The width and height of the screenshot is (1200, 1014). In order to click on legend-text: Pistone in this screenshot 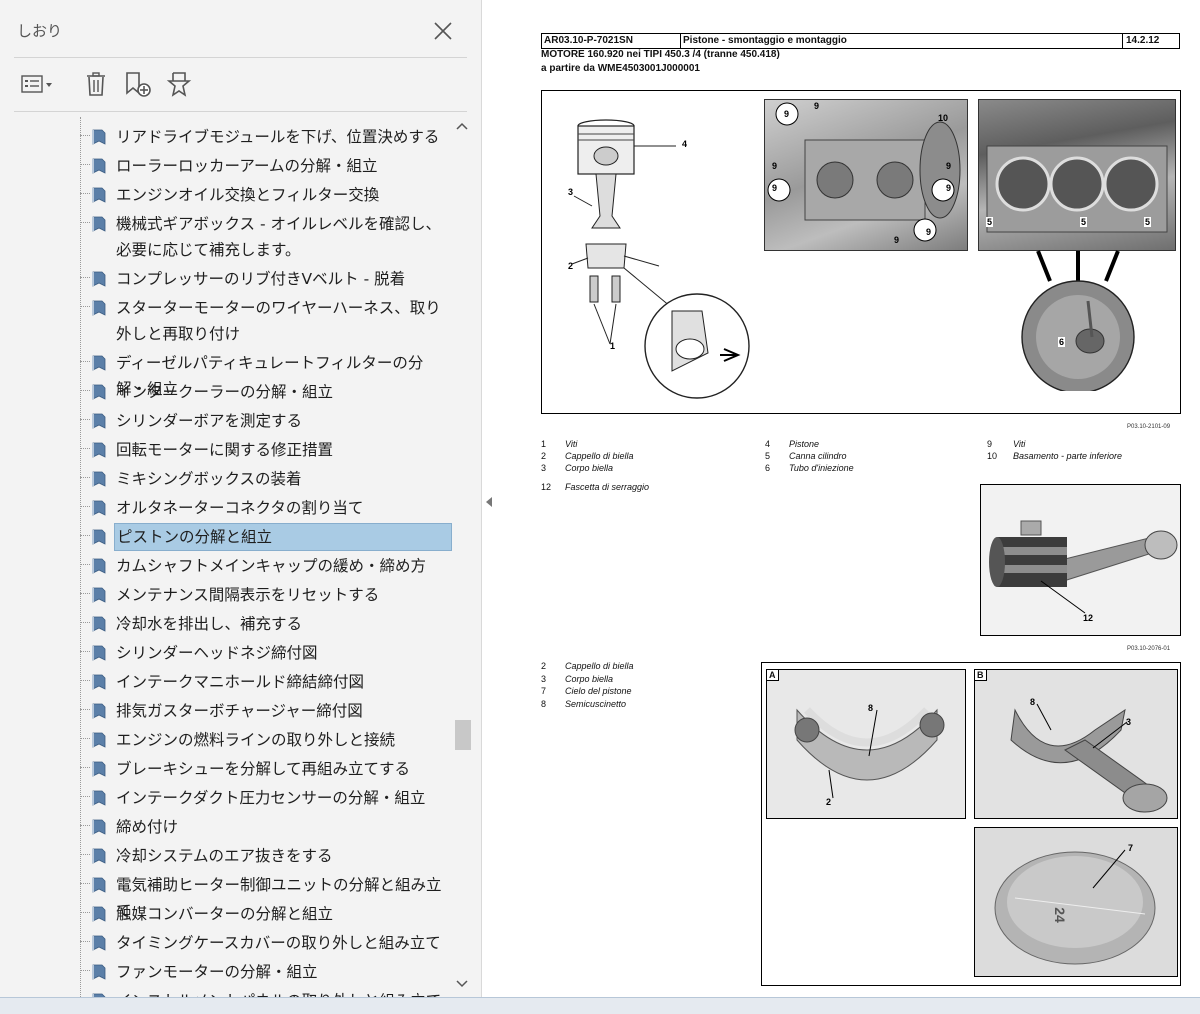, I will do `click(804, 444)`.